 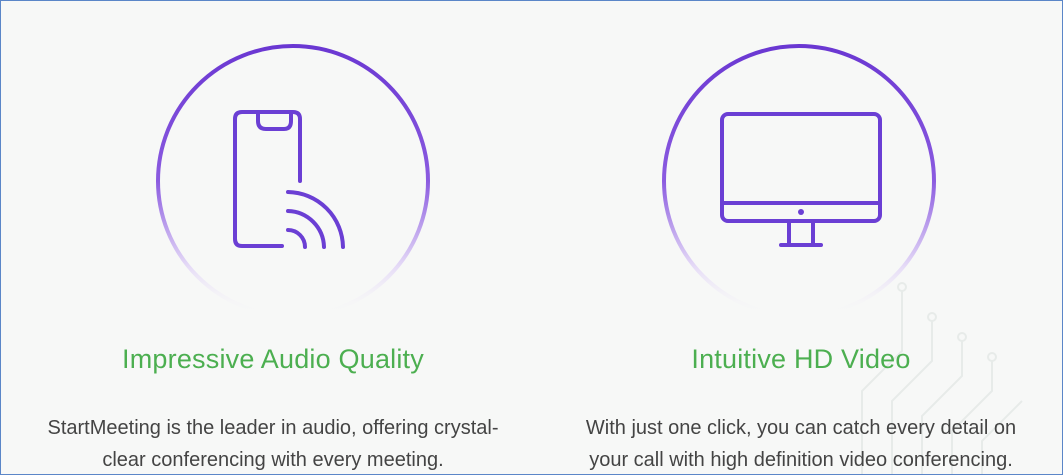 What do you see at coordinates (273, 460) in the screenshot?
I see `feature-description-line: clear conferencing with every meeting.` at bounding box center [273, 460].